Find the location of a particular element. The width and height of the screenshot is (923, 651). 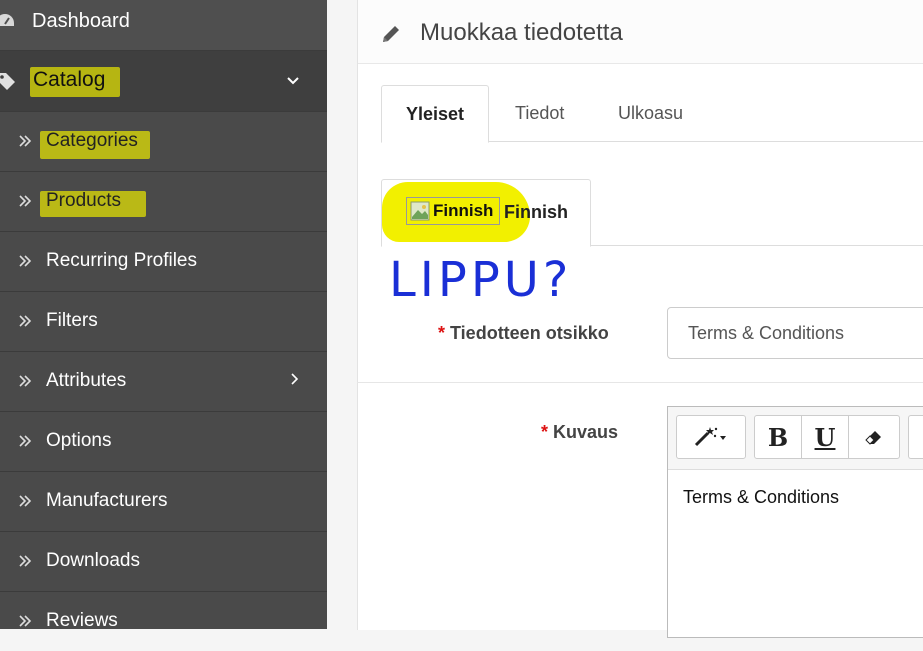

annotation-text: LIPPU? is located at coordinates (480, 280).